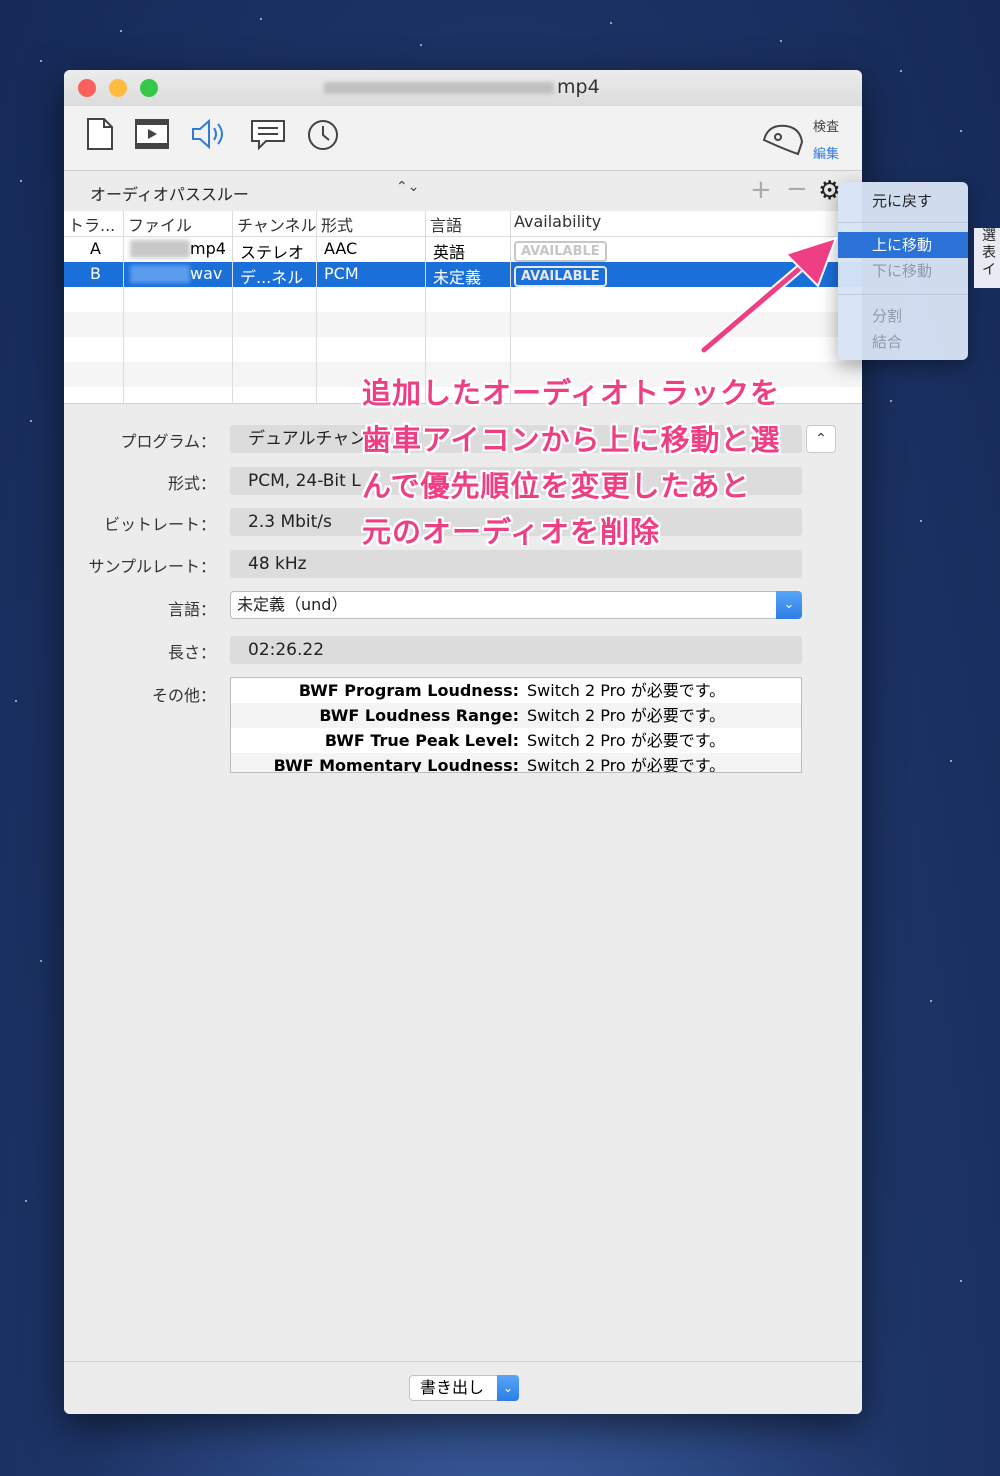  What do you see at coordinates (768, 295) in the screenshot?
I see `annotation-arrow-icon` at bounding box center [768, 295].